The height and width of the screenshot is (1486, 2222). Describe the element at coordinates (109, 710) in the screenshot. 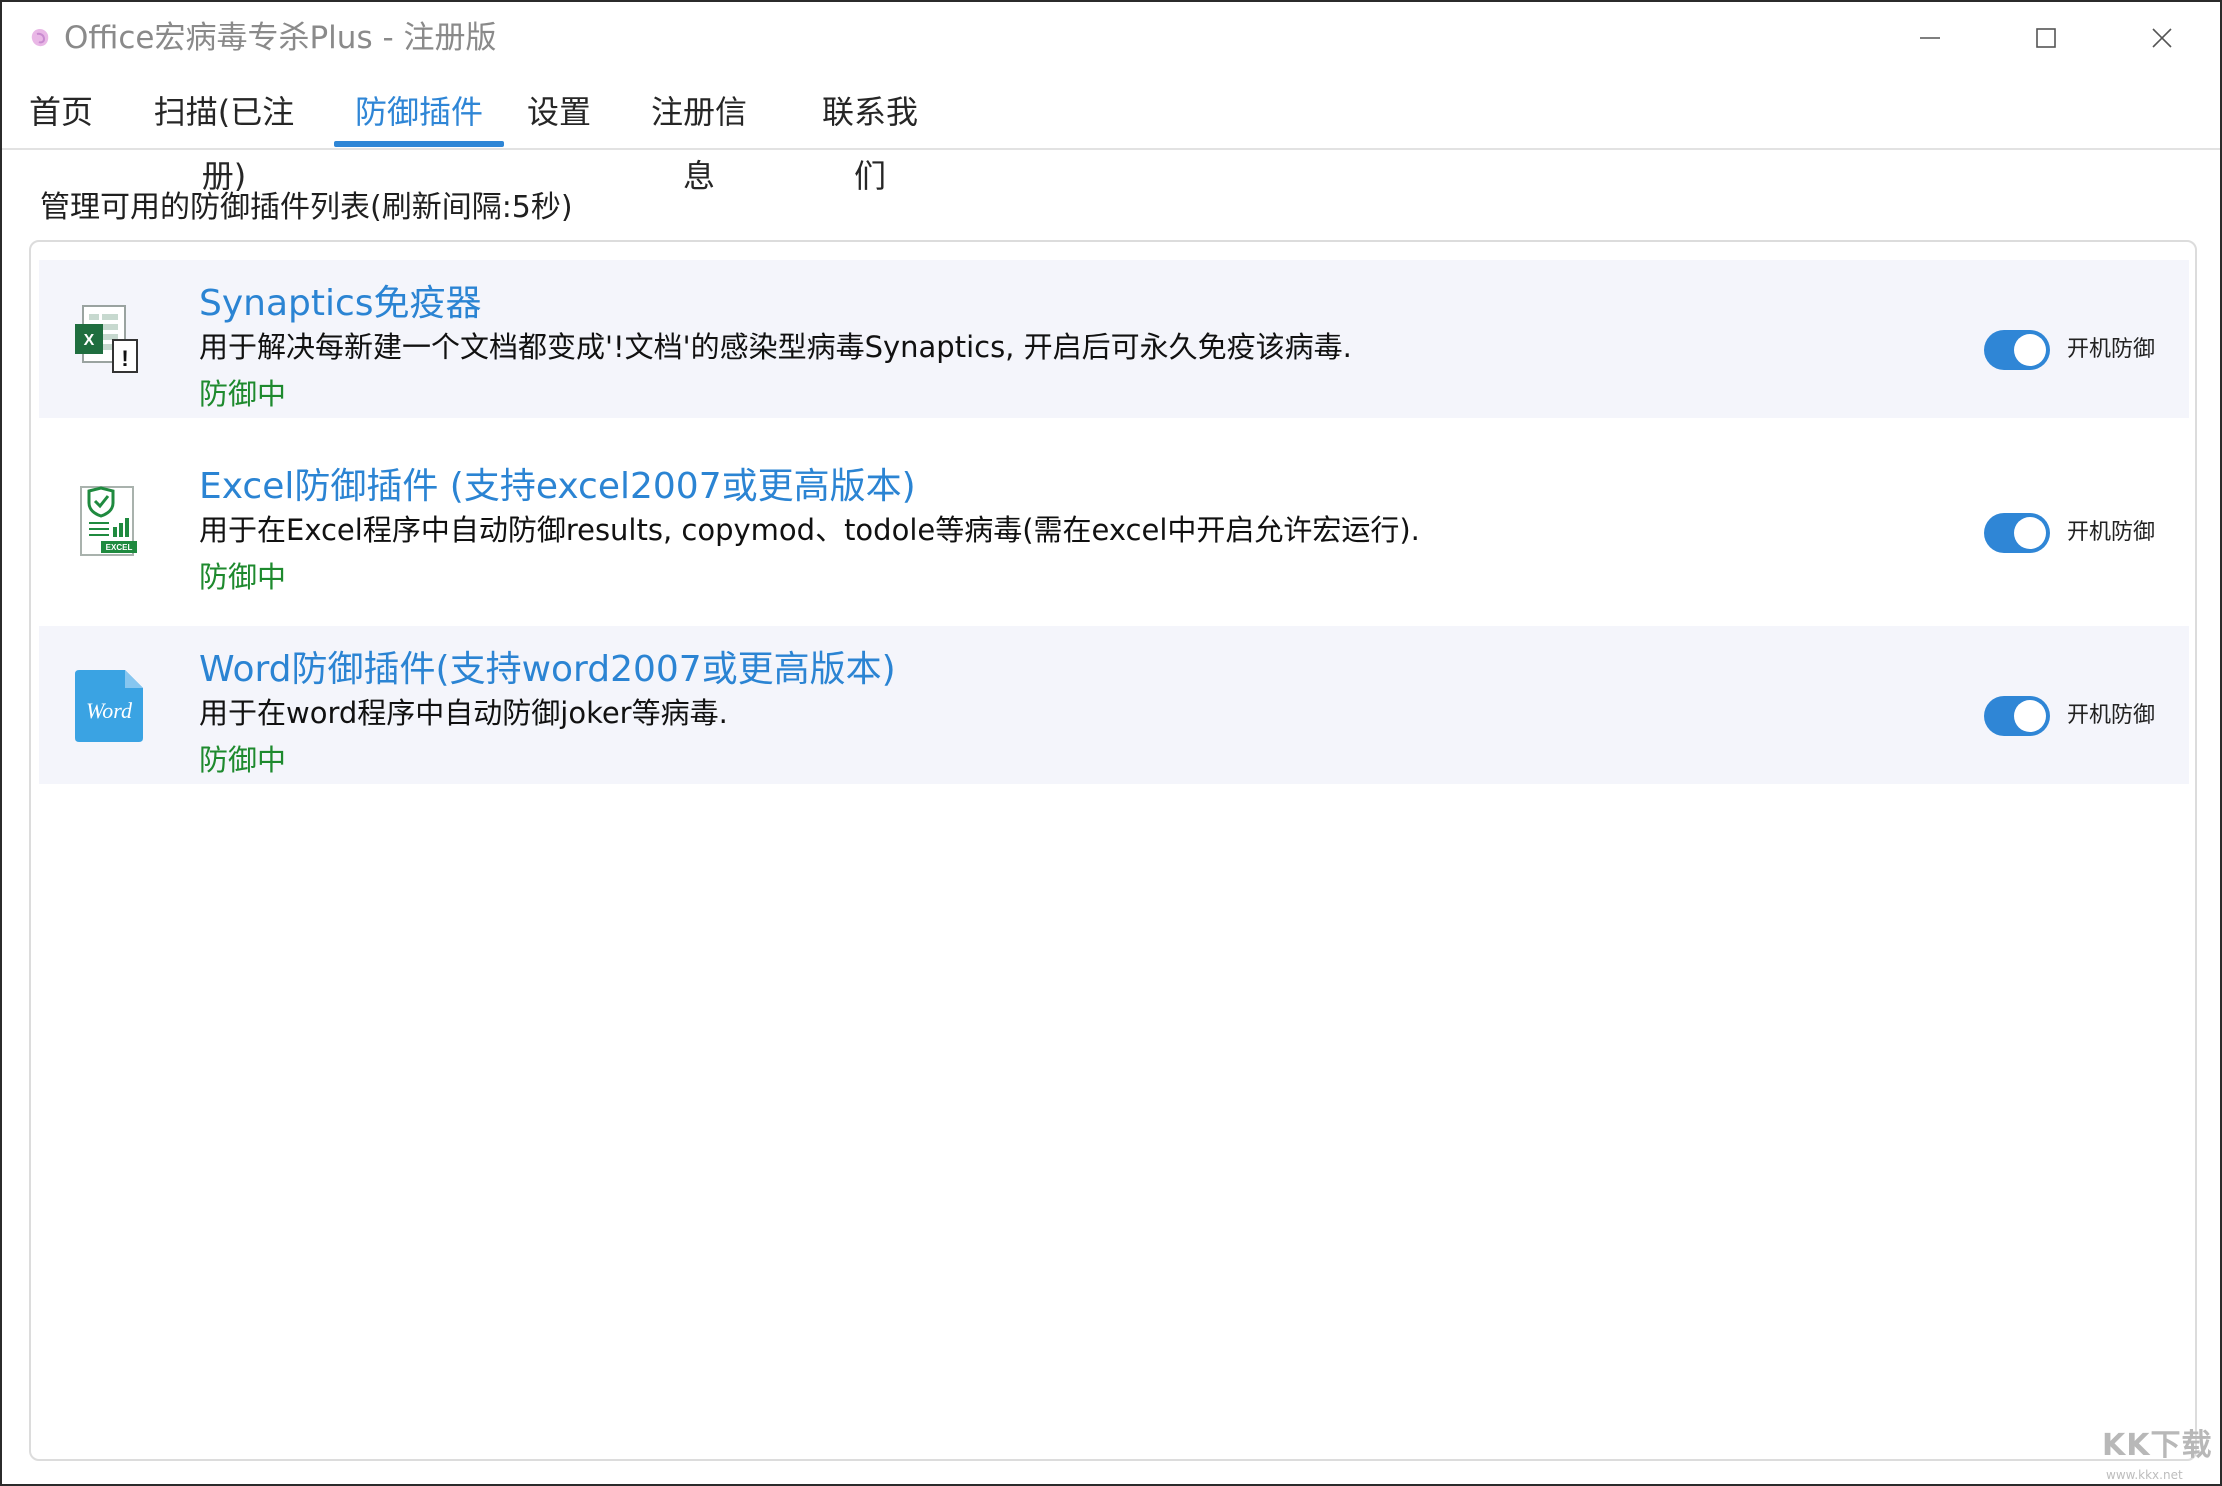

I see `svg-text: Word` at that location.